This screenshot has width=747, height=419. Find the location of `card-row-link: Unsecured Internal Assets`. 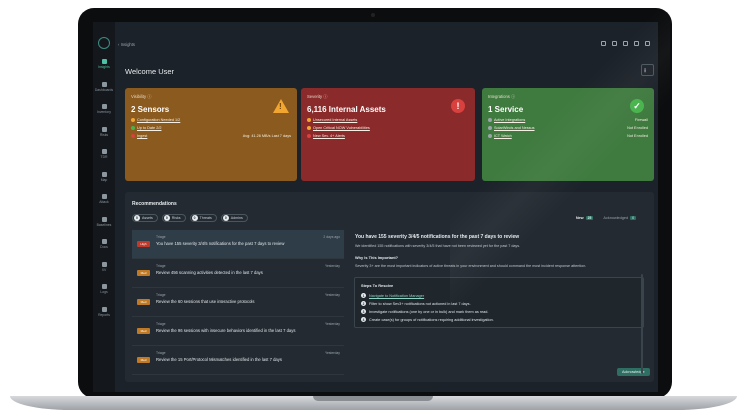

card-row-link: Unsecured Internal Assets is located at coordinates (335, 120).